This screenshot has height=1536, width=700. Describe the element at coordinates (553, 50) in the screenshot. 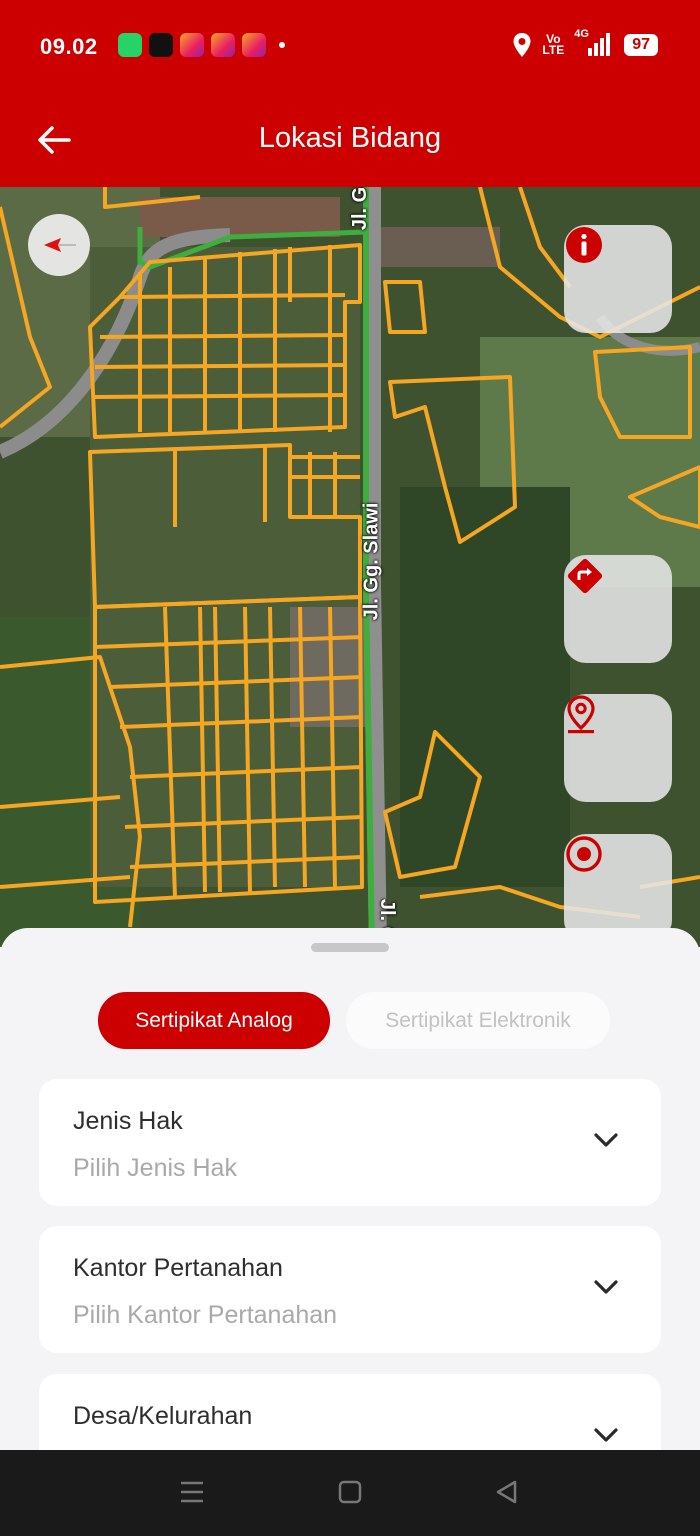

I see `volte-line2: LTE` at that location.